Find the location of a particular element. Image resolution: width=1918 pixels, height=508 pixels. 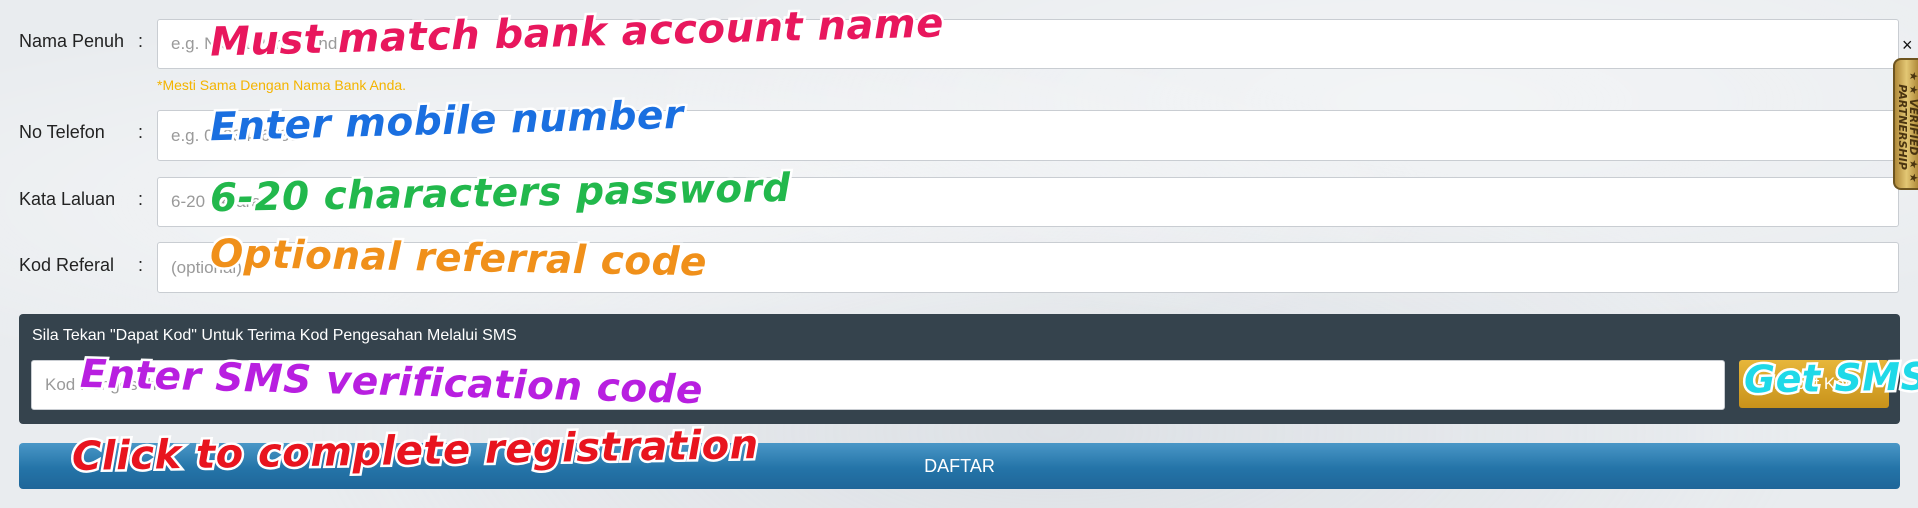

sms-code-input is located at coordinates (878, 385).